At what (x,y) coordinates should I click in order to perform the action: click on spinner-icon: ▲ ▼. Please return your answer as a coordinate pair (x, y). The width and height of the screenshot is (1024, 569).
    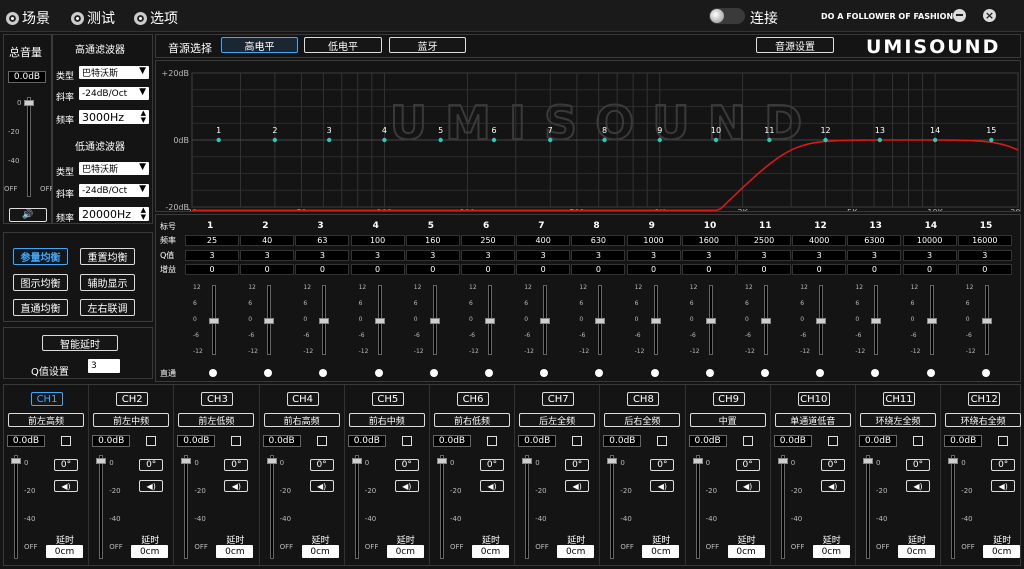
    Looking at the image, I should click on (143, 117).